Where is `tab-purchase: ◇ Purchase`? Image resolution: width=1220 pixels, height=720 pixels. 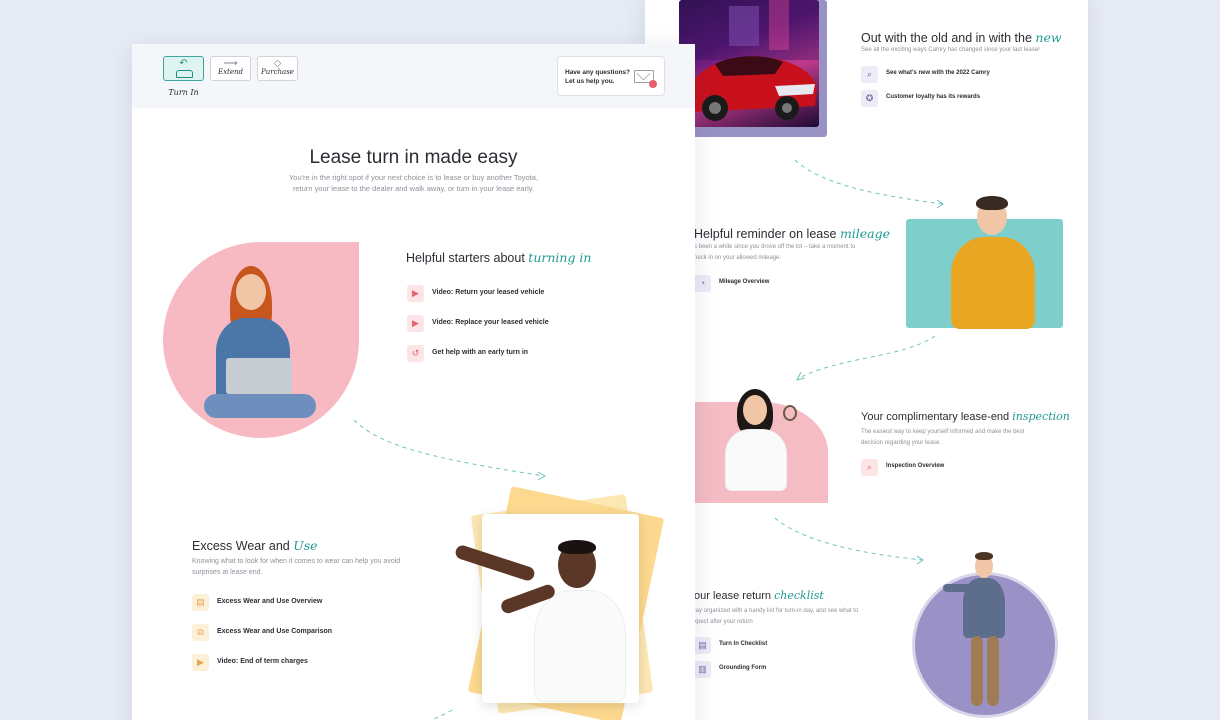 tab-purchase: ◇ Purchase is located at coordinates (277, 68).